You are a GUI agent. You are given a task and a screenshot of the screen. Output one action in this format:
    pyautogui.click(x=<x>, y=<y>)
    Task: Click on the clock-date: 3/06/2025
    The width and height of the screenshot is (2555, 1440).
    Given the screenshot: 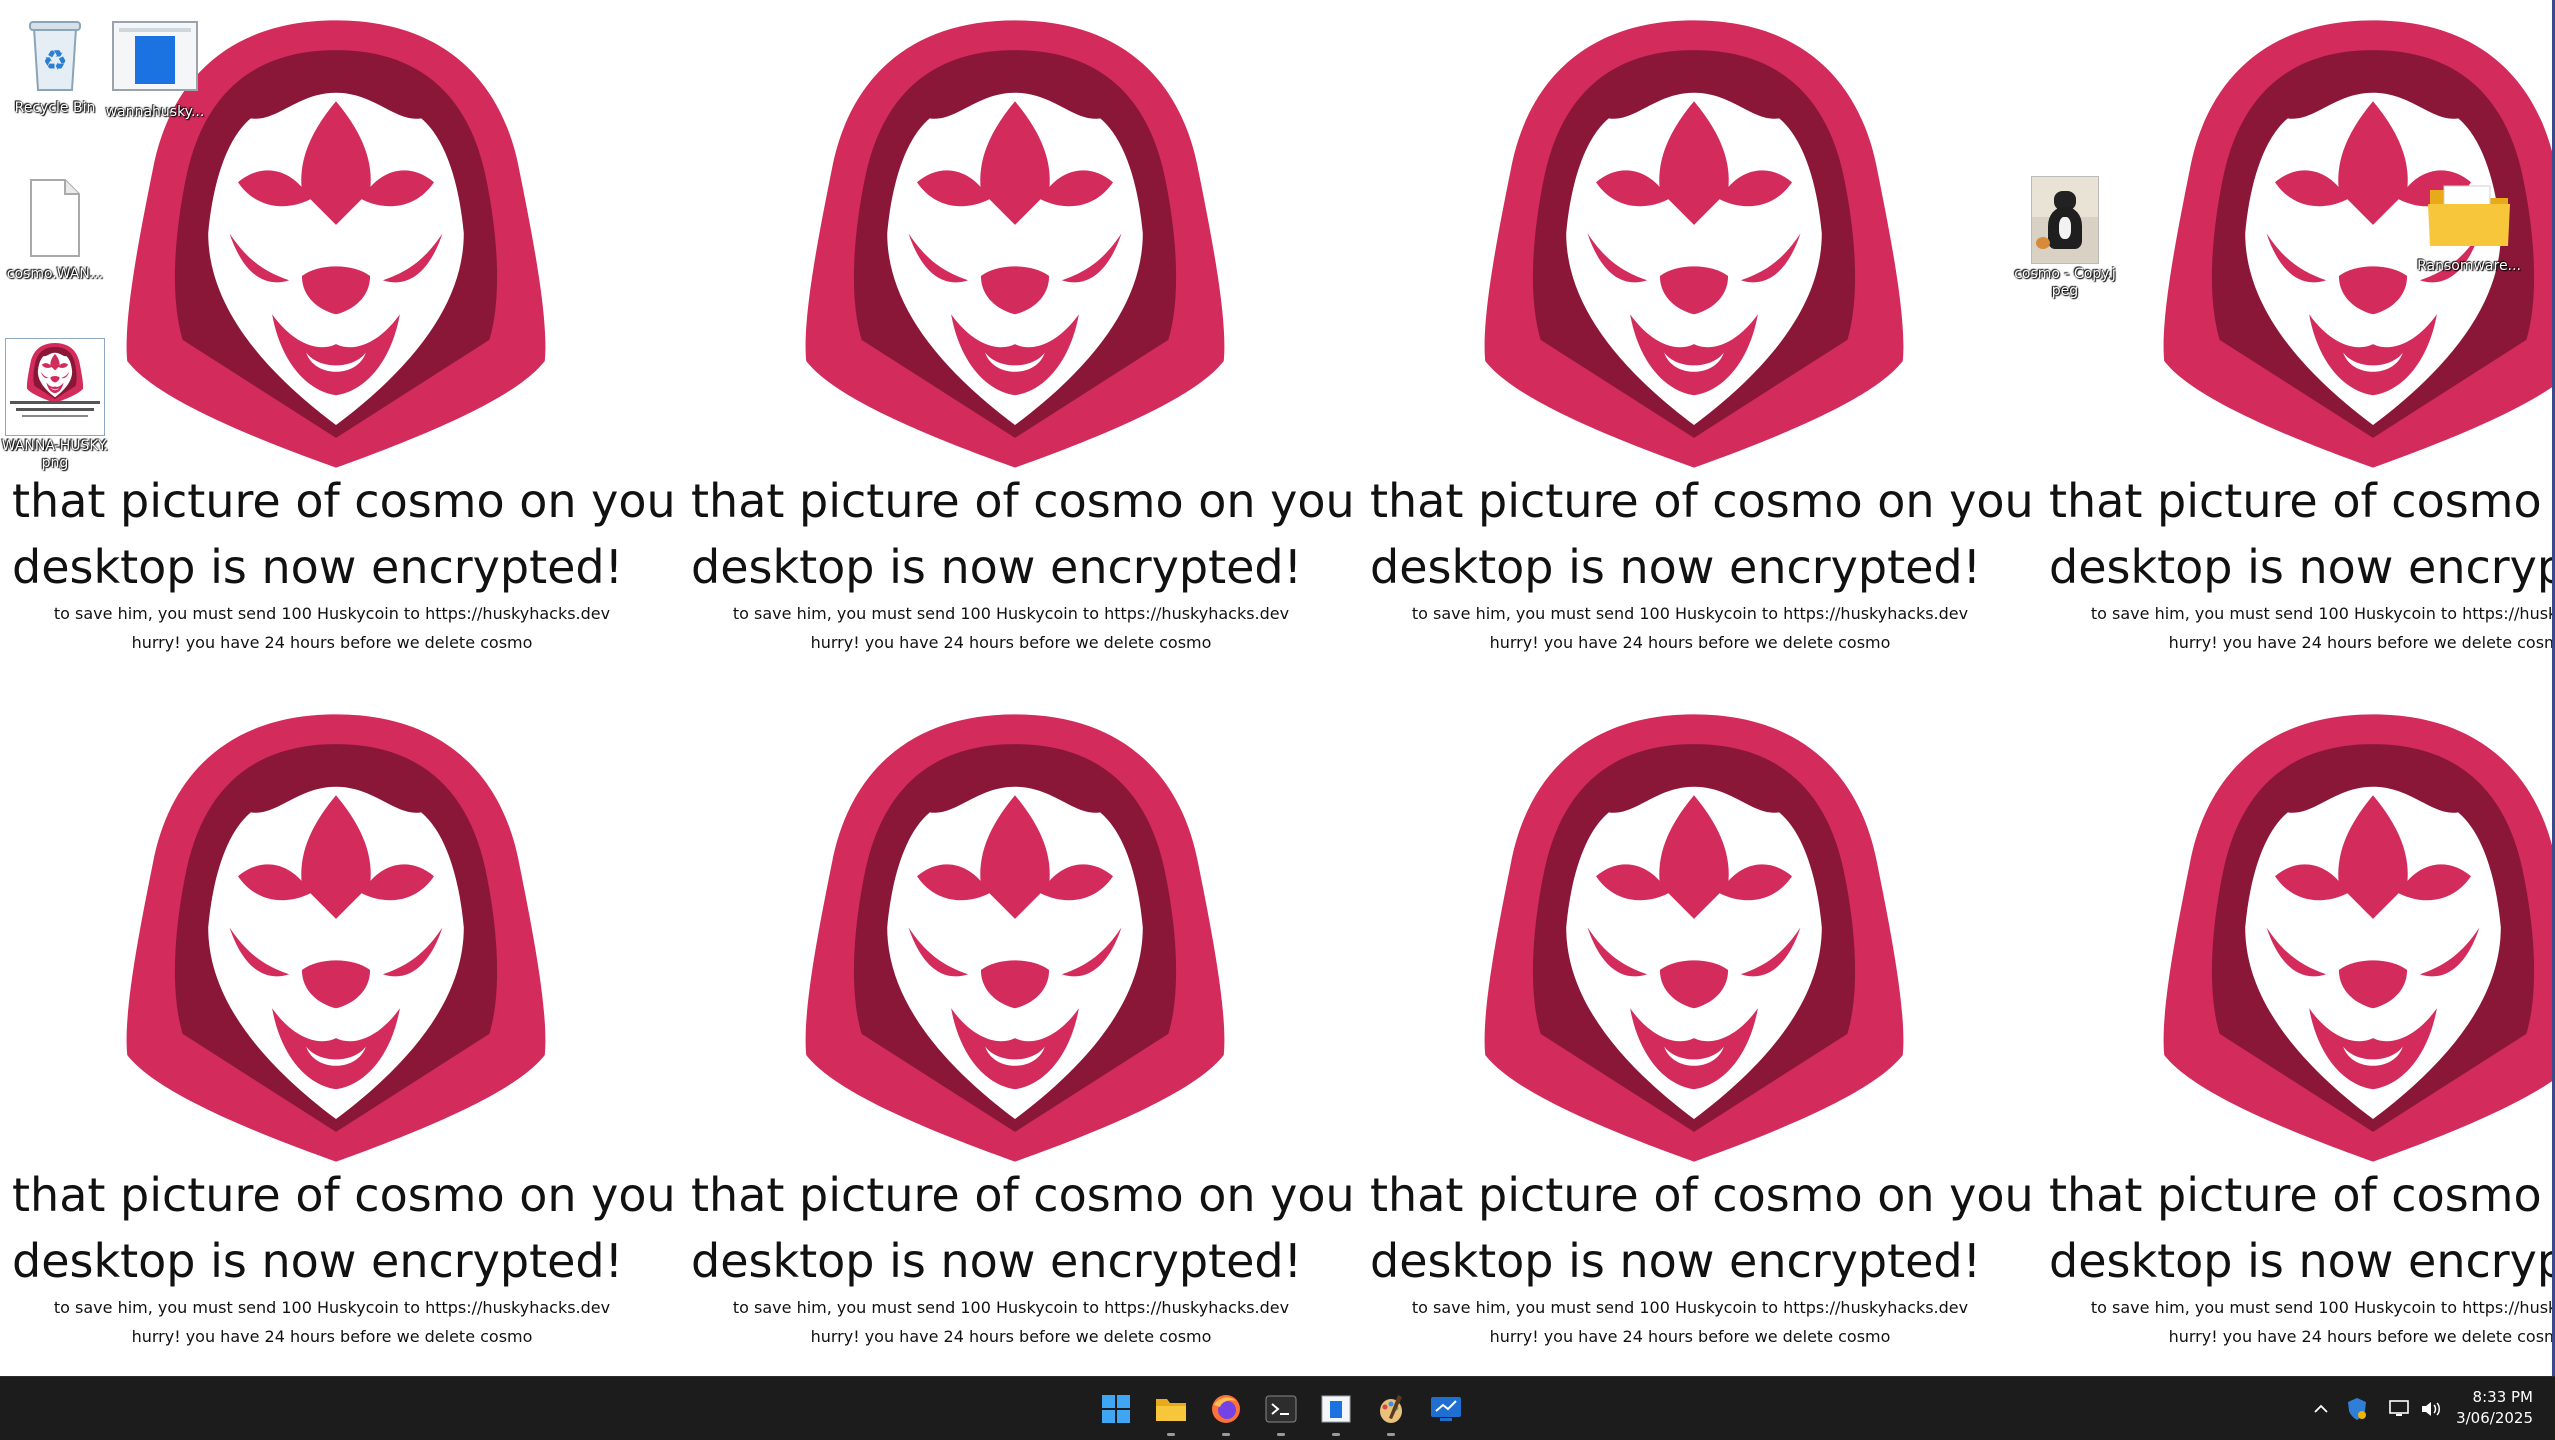 What is the action you would take?
    pyautogui.click(x=2494, y=1418)
    